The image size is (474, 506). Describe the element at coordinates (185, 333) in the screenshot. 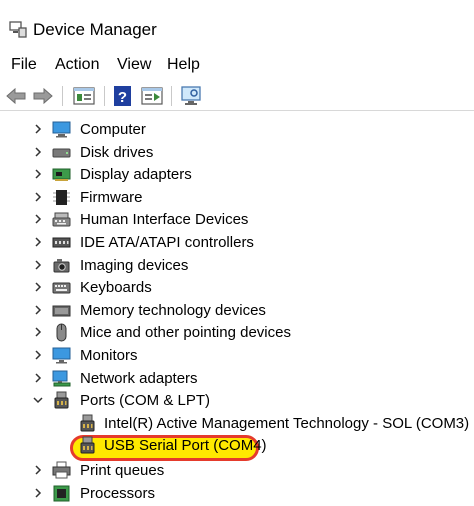

I see `tree-item-label: Mice and other pointing devices` at that location.